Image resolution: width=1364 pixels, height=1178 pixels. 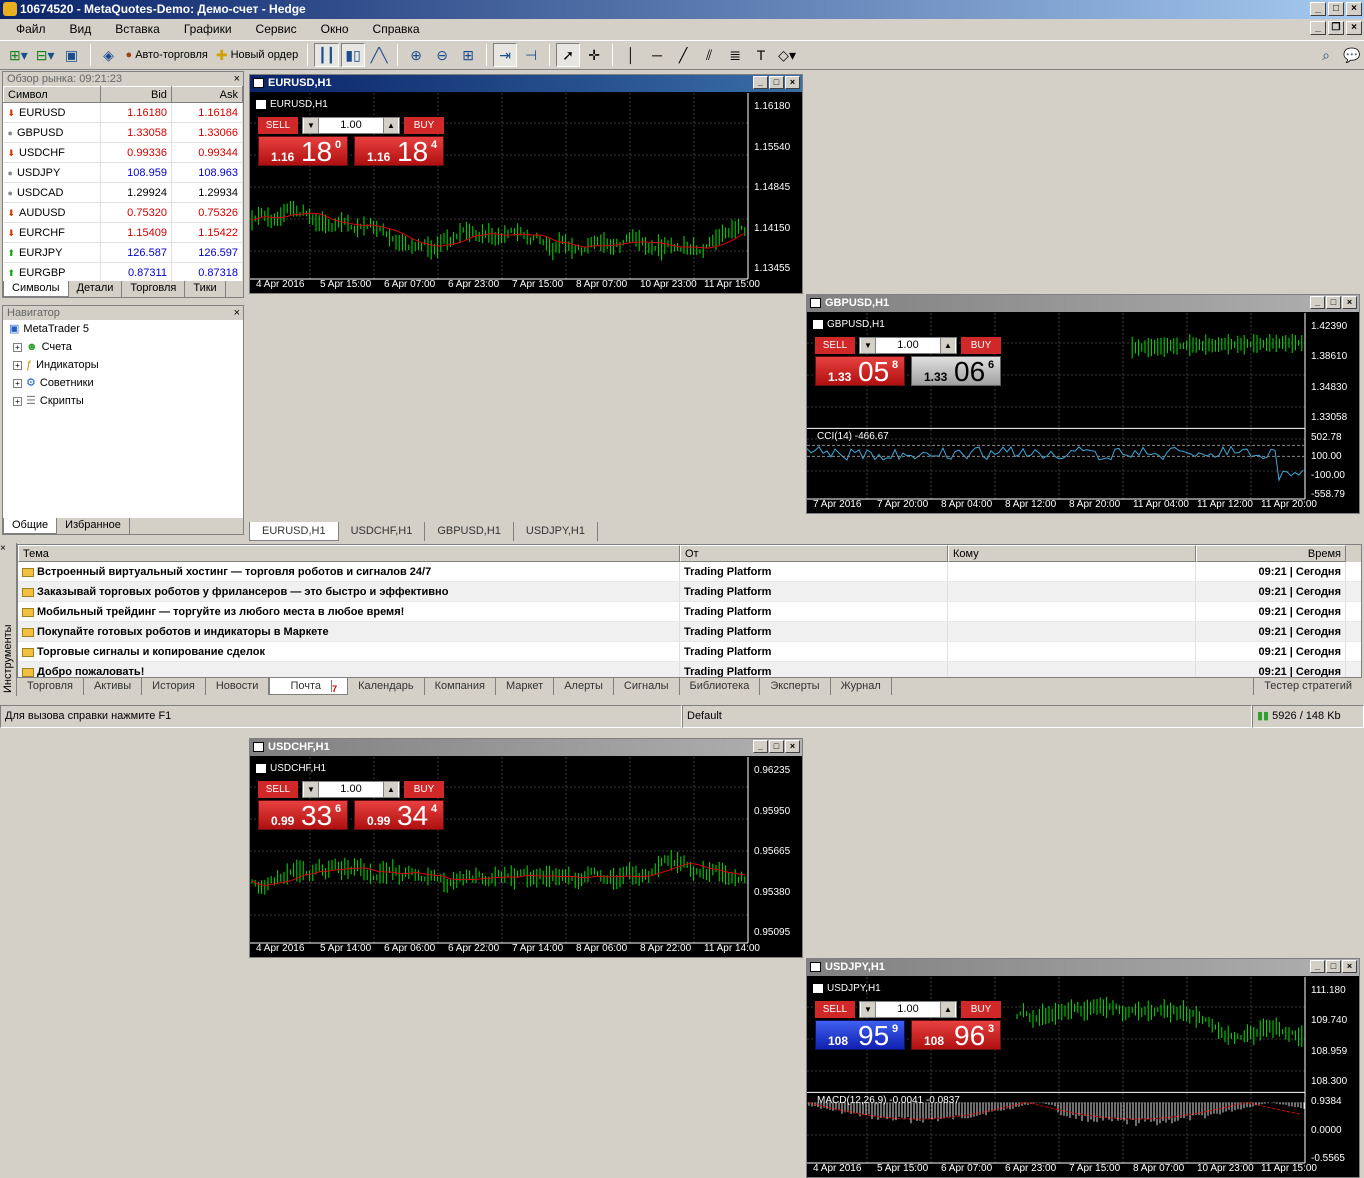 I want to click on tab-common: Общие, so click(x=30, y=526).